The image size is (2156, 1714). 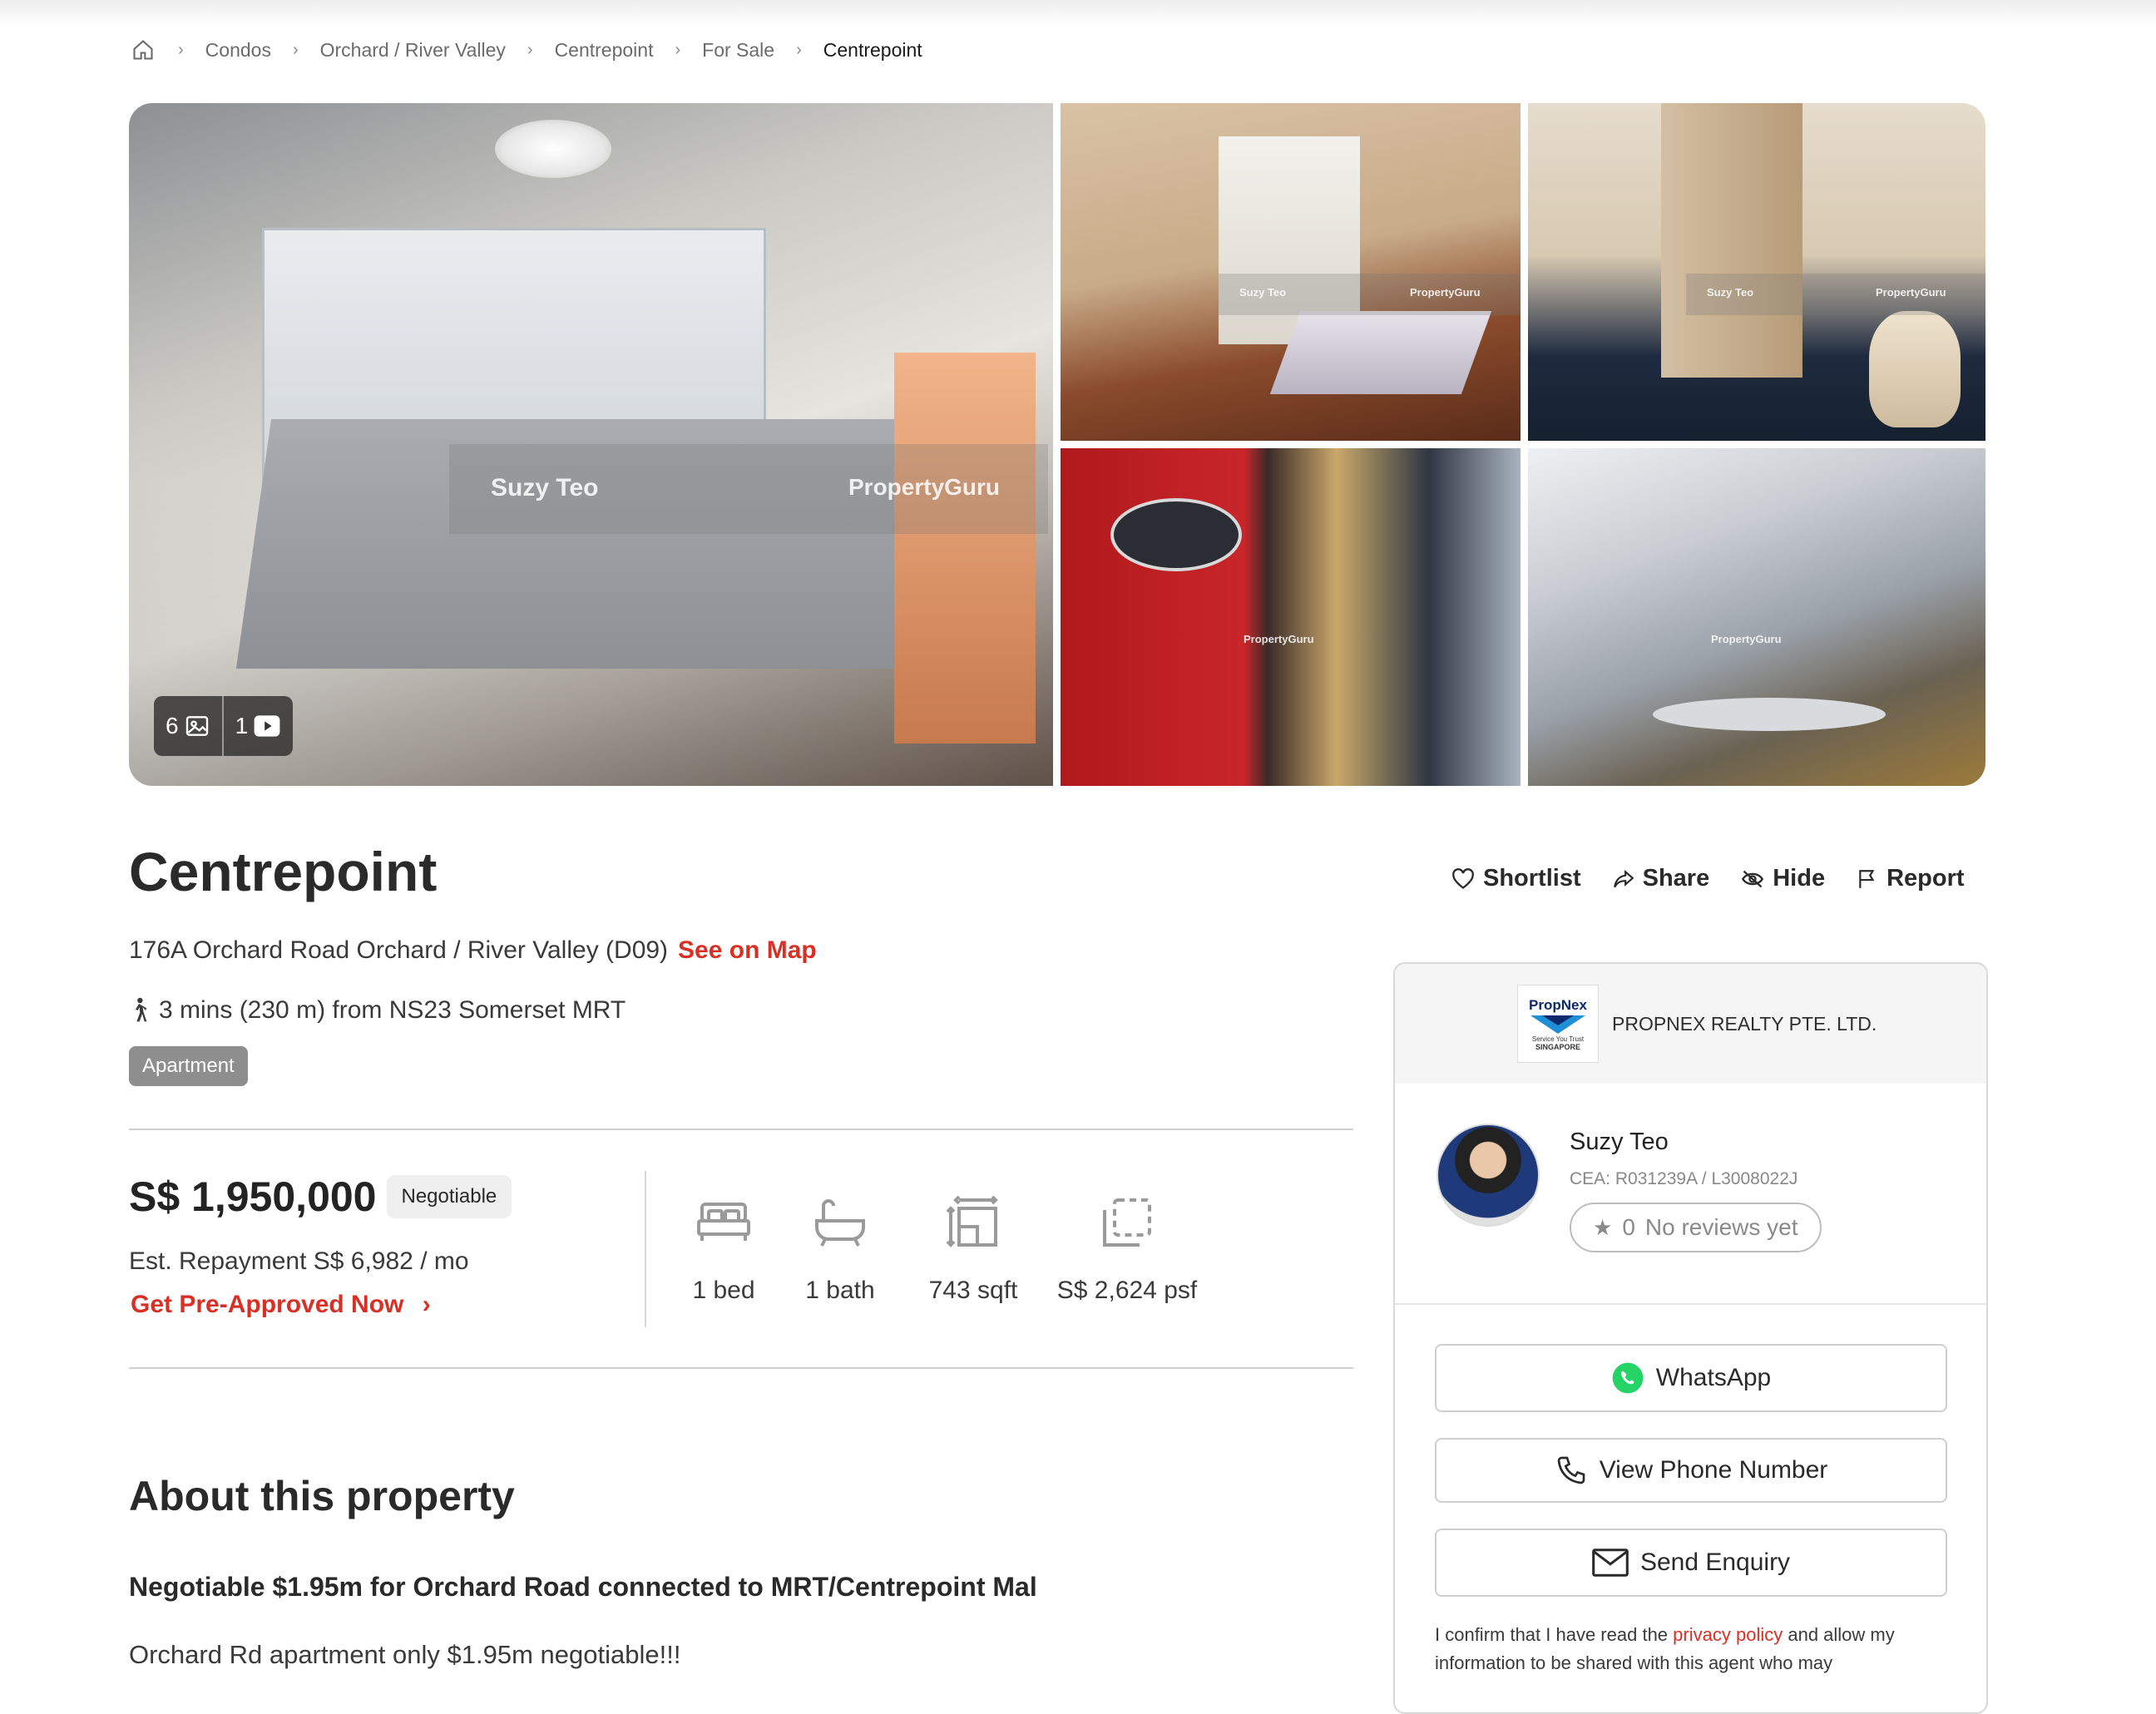 I want to click on play-video-icon, so click(x=267, y=726).